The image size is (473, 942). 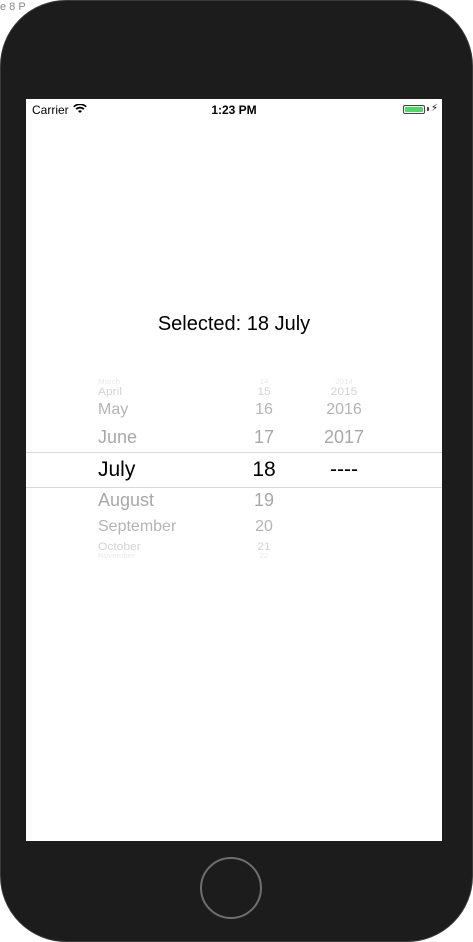 What do you see at coordinates (119, 545) in the screenshot?
I see `month-picker-item: October` at bounding box center [119, 545].